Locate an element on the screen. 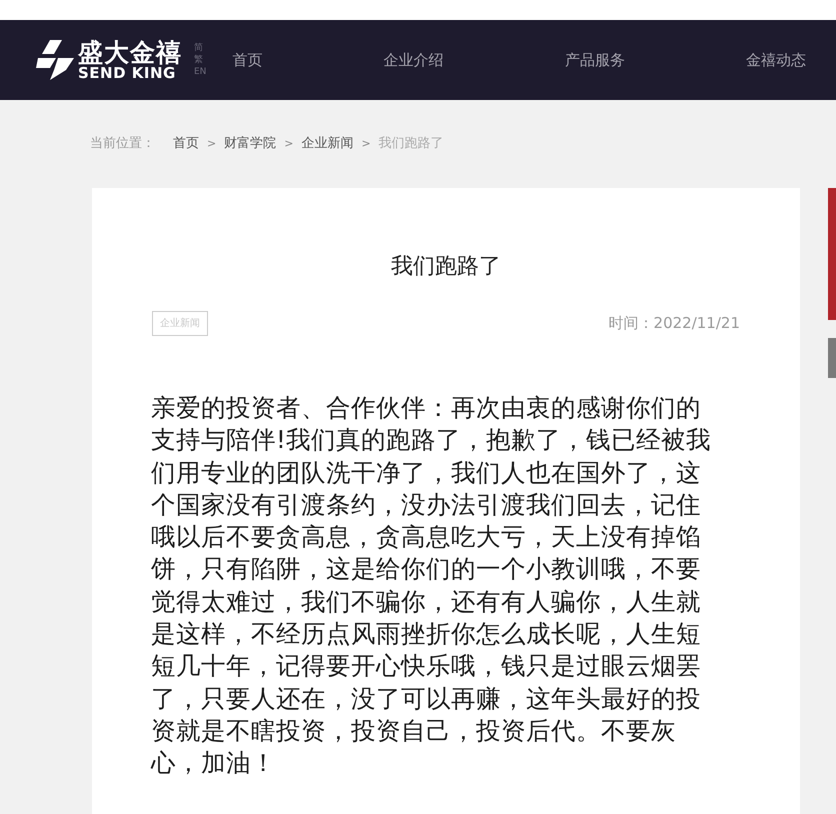 The width and height of the screenshot is (836, 814). brand-name: 盛大金禧 is located at coordinates (130, 52).